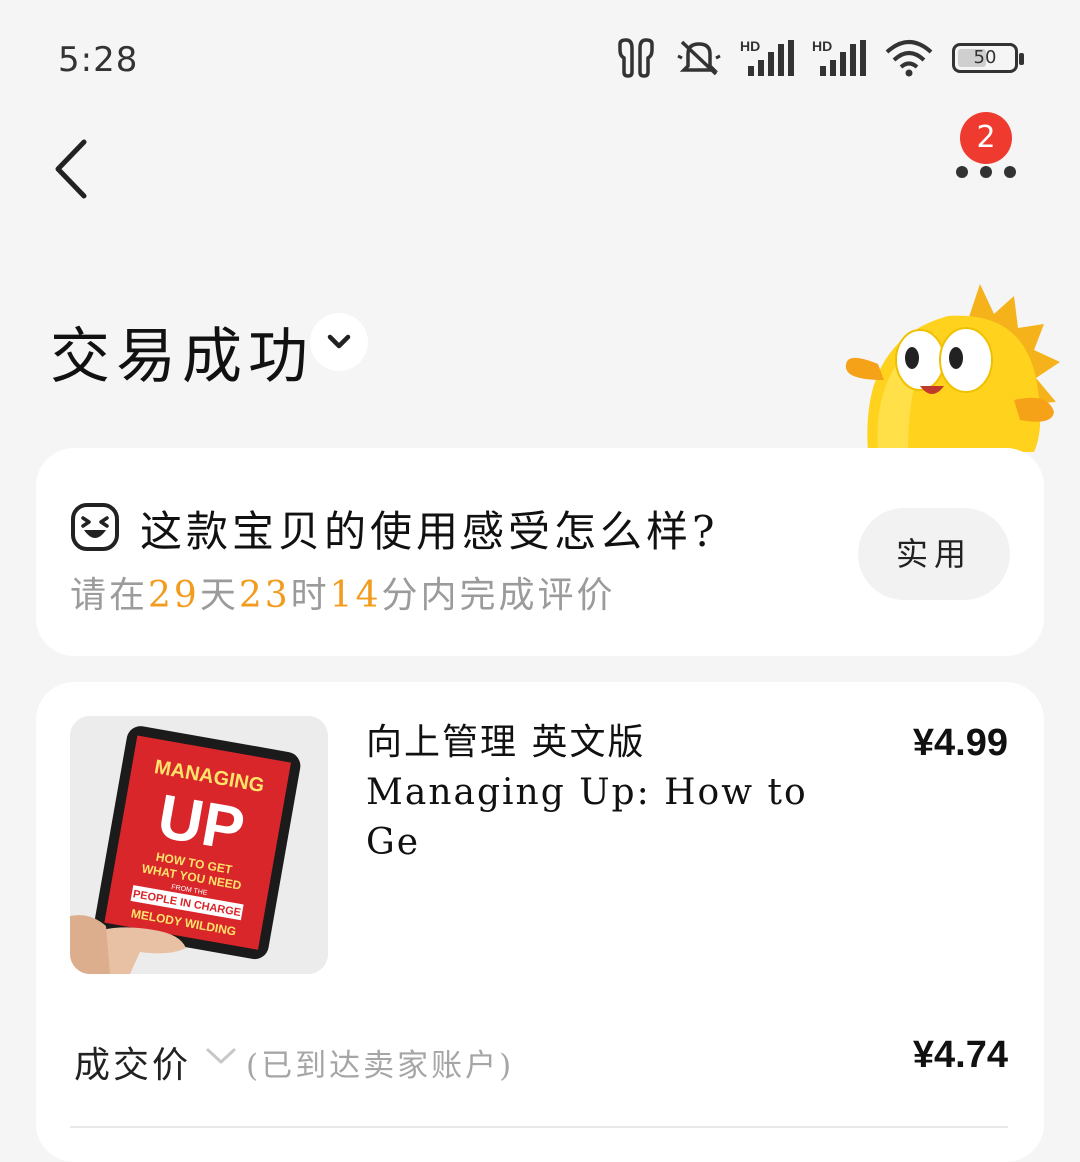 This screenshot has width=1080, height=1162. What do you see at coordinates (264, 595) in the screenshot?
I see `deadline-hours: 23` at bounding box center [264, 595].